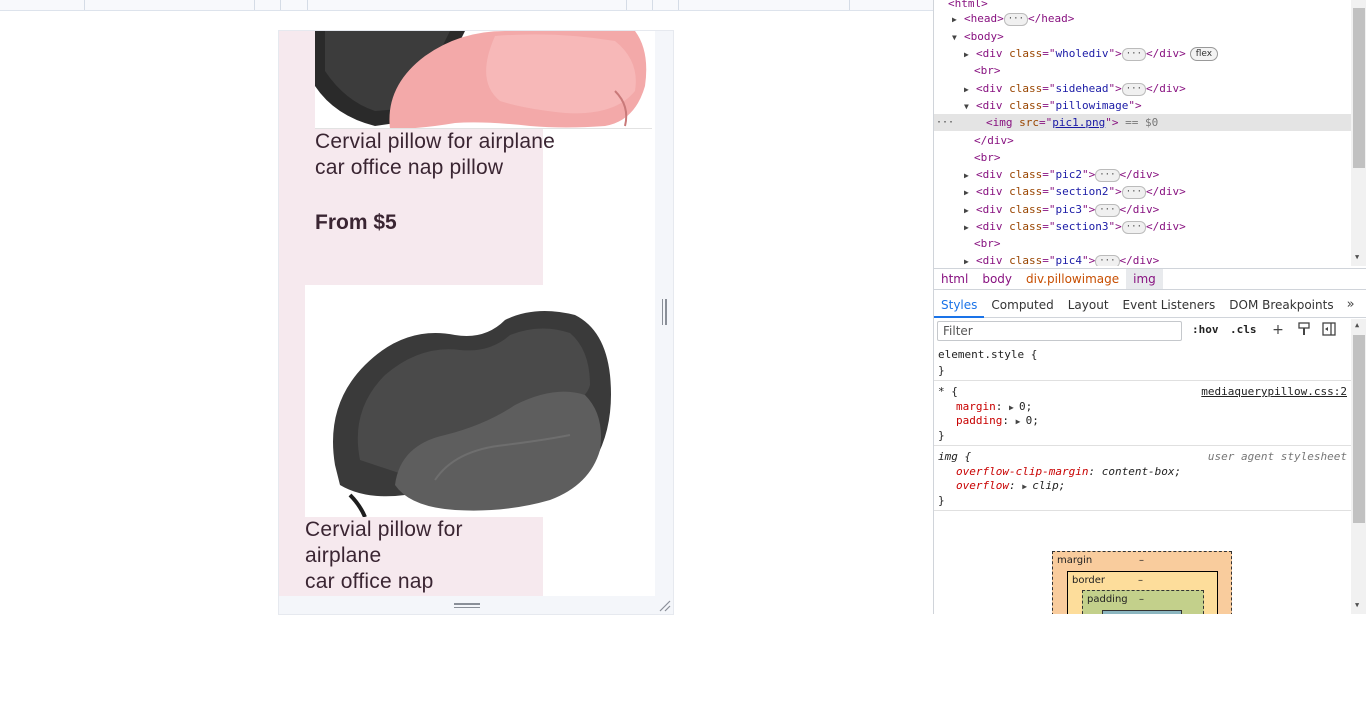  Describe the element at coordinates (945, 122) in the screenshot. I see `more-dots-icon: ···` at that location.